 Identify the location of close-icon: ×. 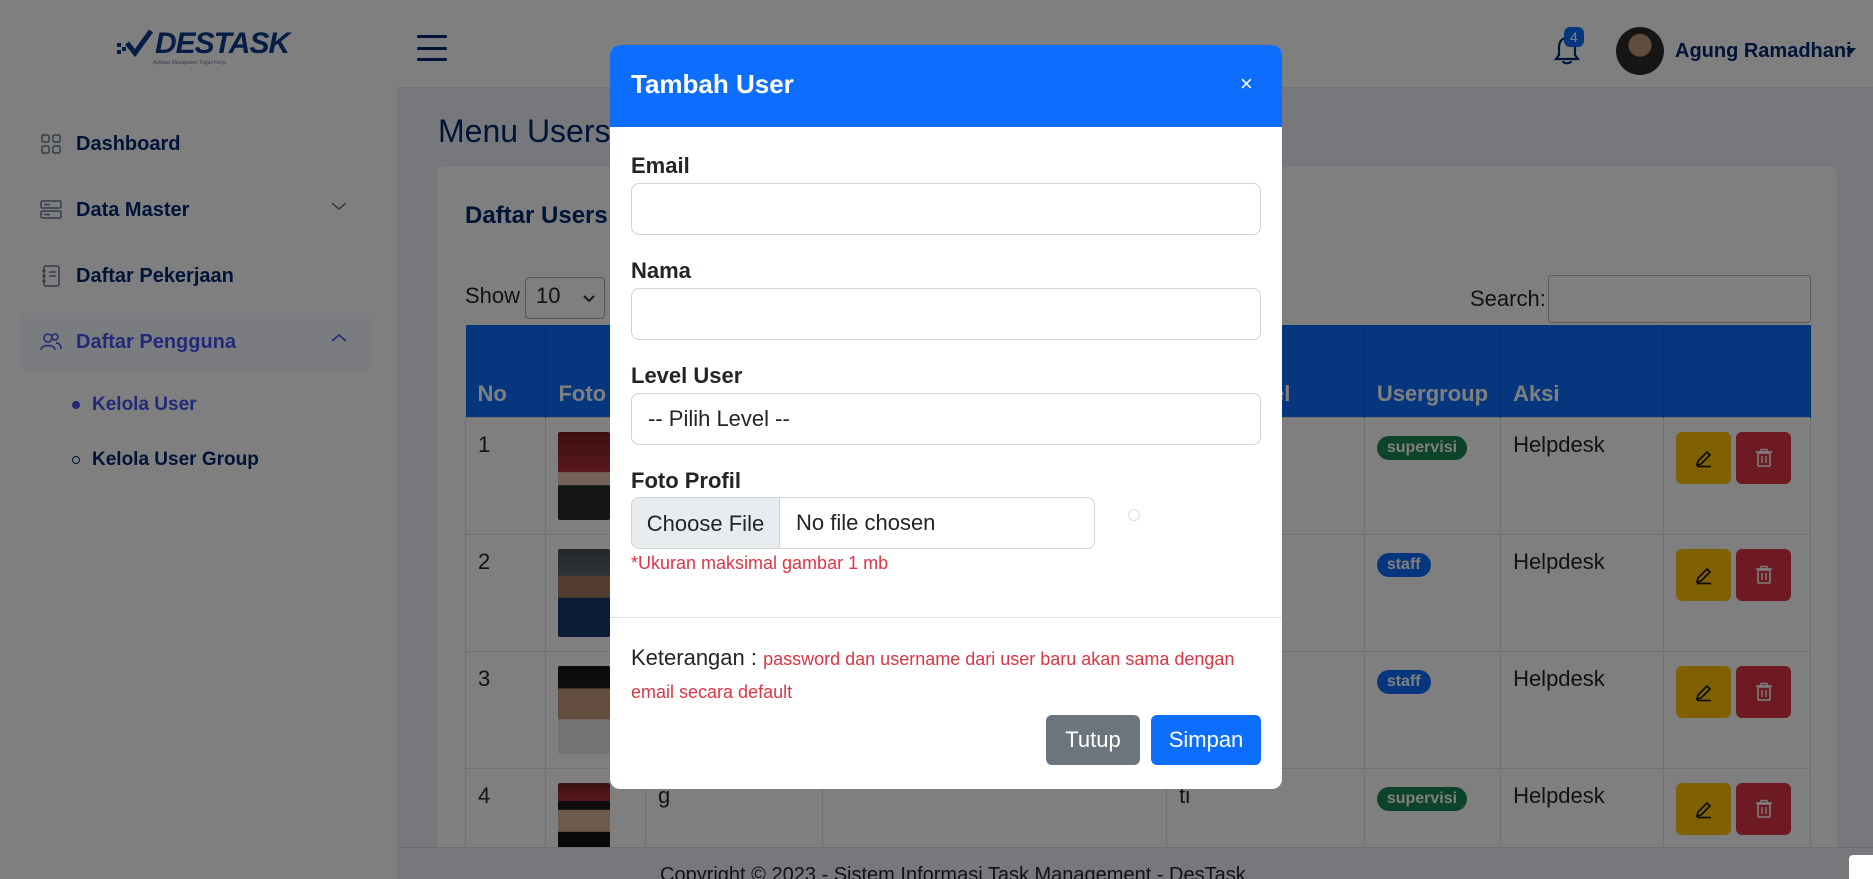
(1246, 84).